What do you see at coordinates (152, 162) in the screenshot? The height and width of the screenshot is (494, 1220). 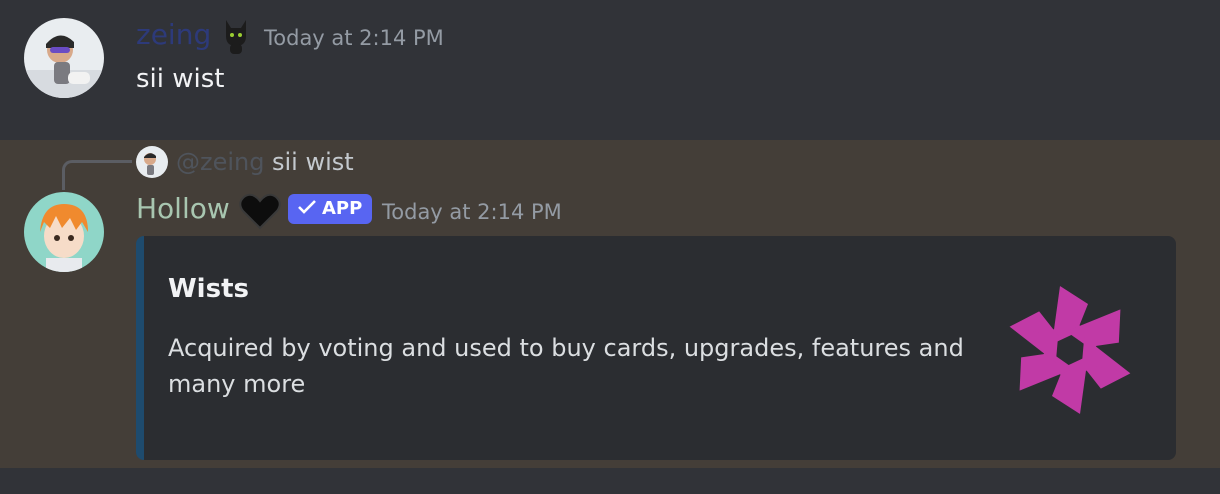 I see `reply-avatar` at bounding box center [152, 162].